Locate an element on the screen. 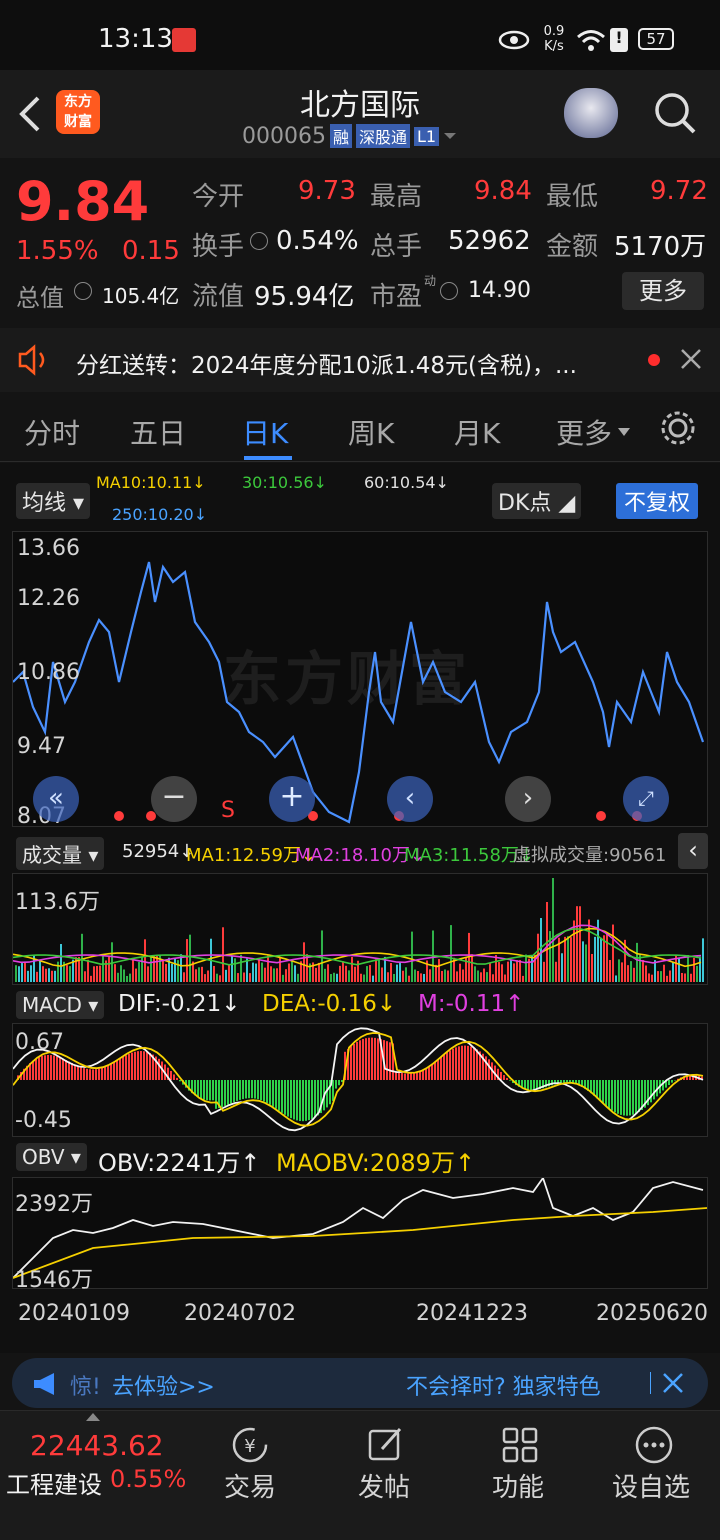 This screenshot has width=720, height=1540. banner-try-link: 去体验>> is located at coordinates (163, 1385).